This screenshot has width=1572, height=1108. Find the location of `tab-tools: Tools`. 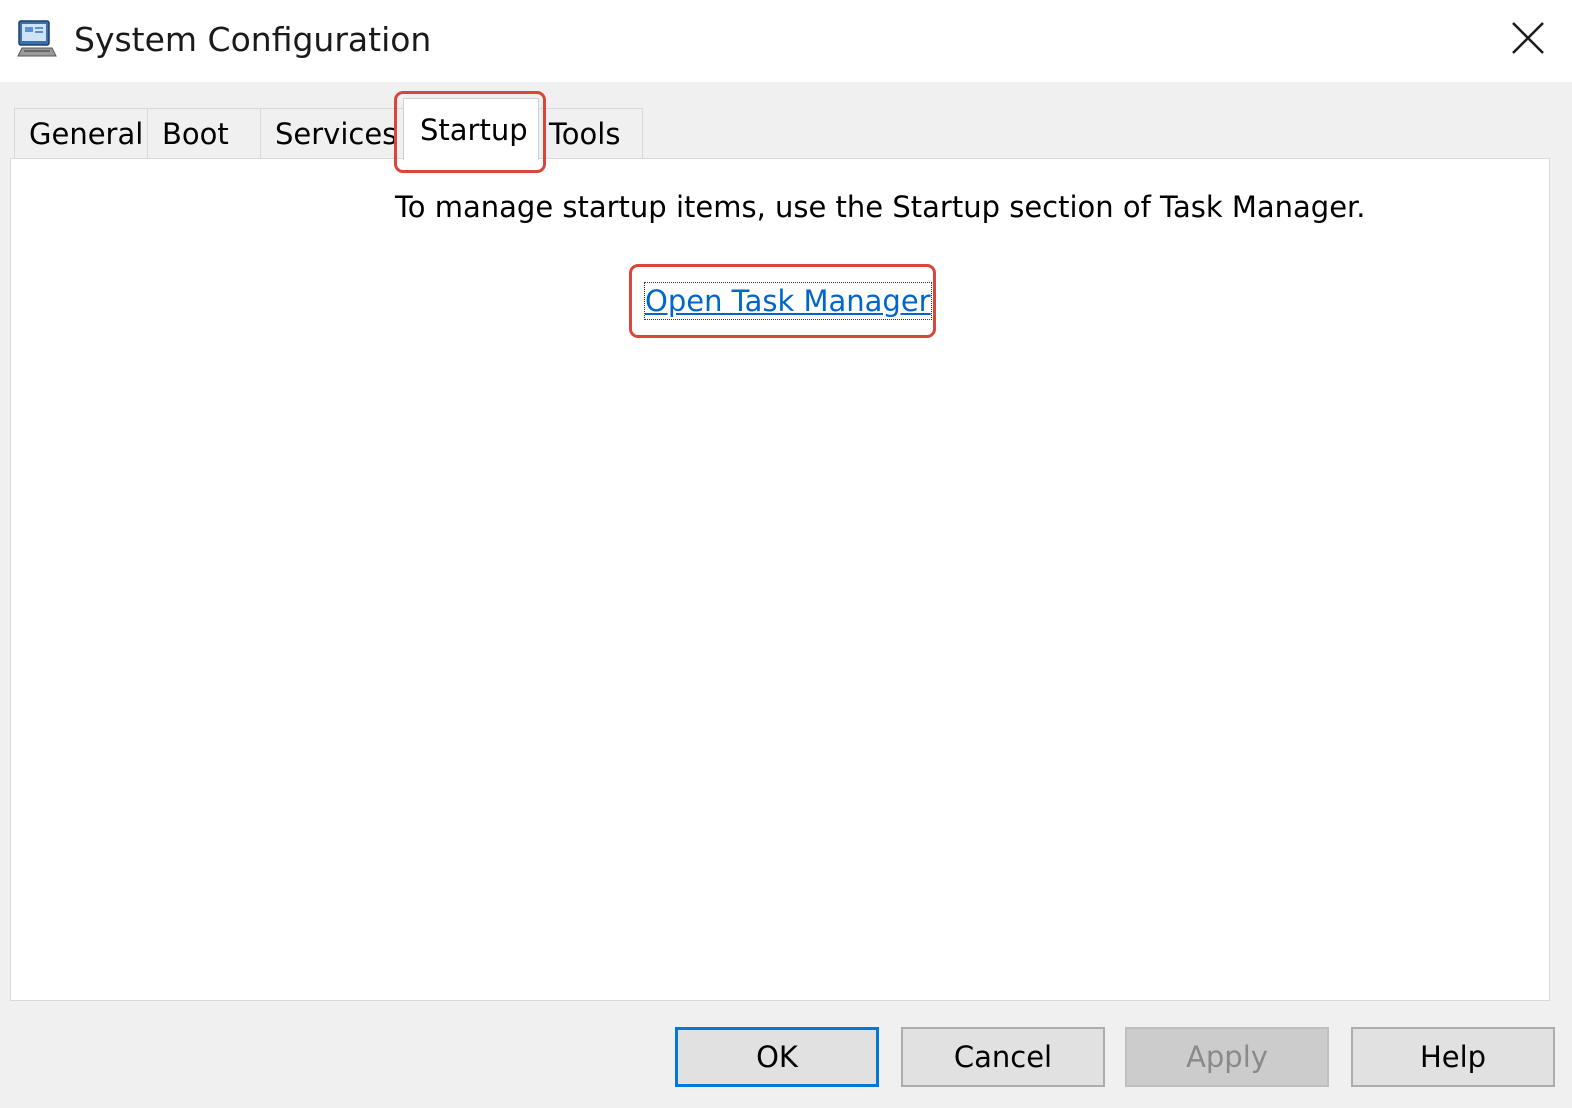

tab-tools: Tools is located at coordinates (590, 133).